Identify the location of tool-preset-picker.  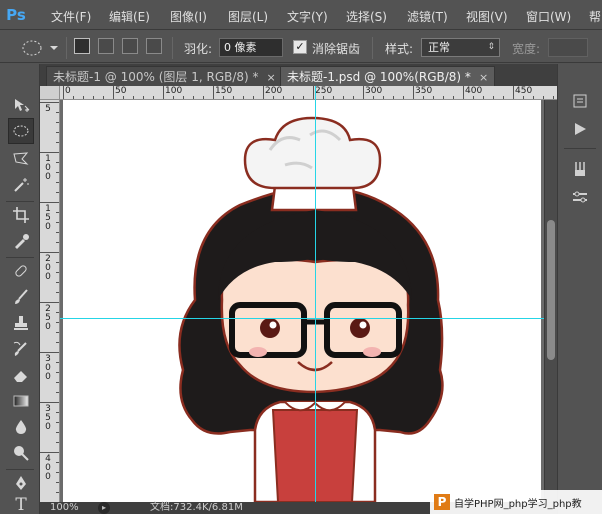
(37, 48).